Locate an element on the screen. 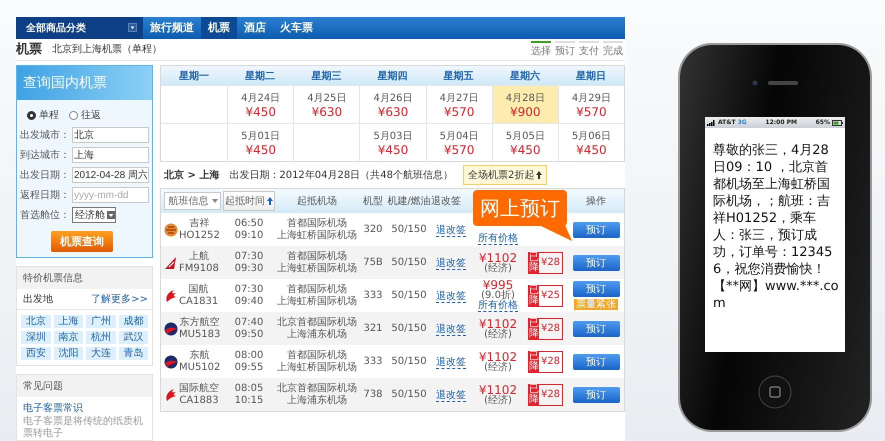  arrival-time: 09:10 is located at coordinates (249, 236).